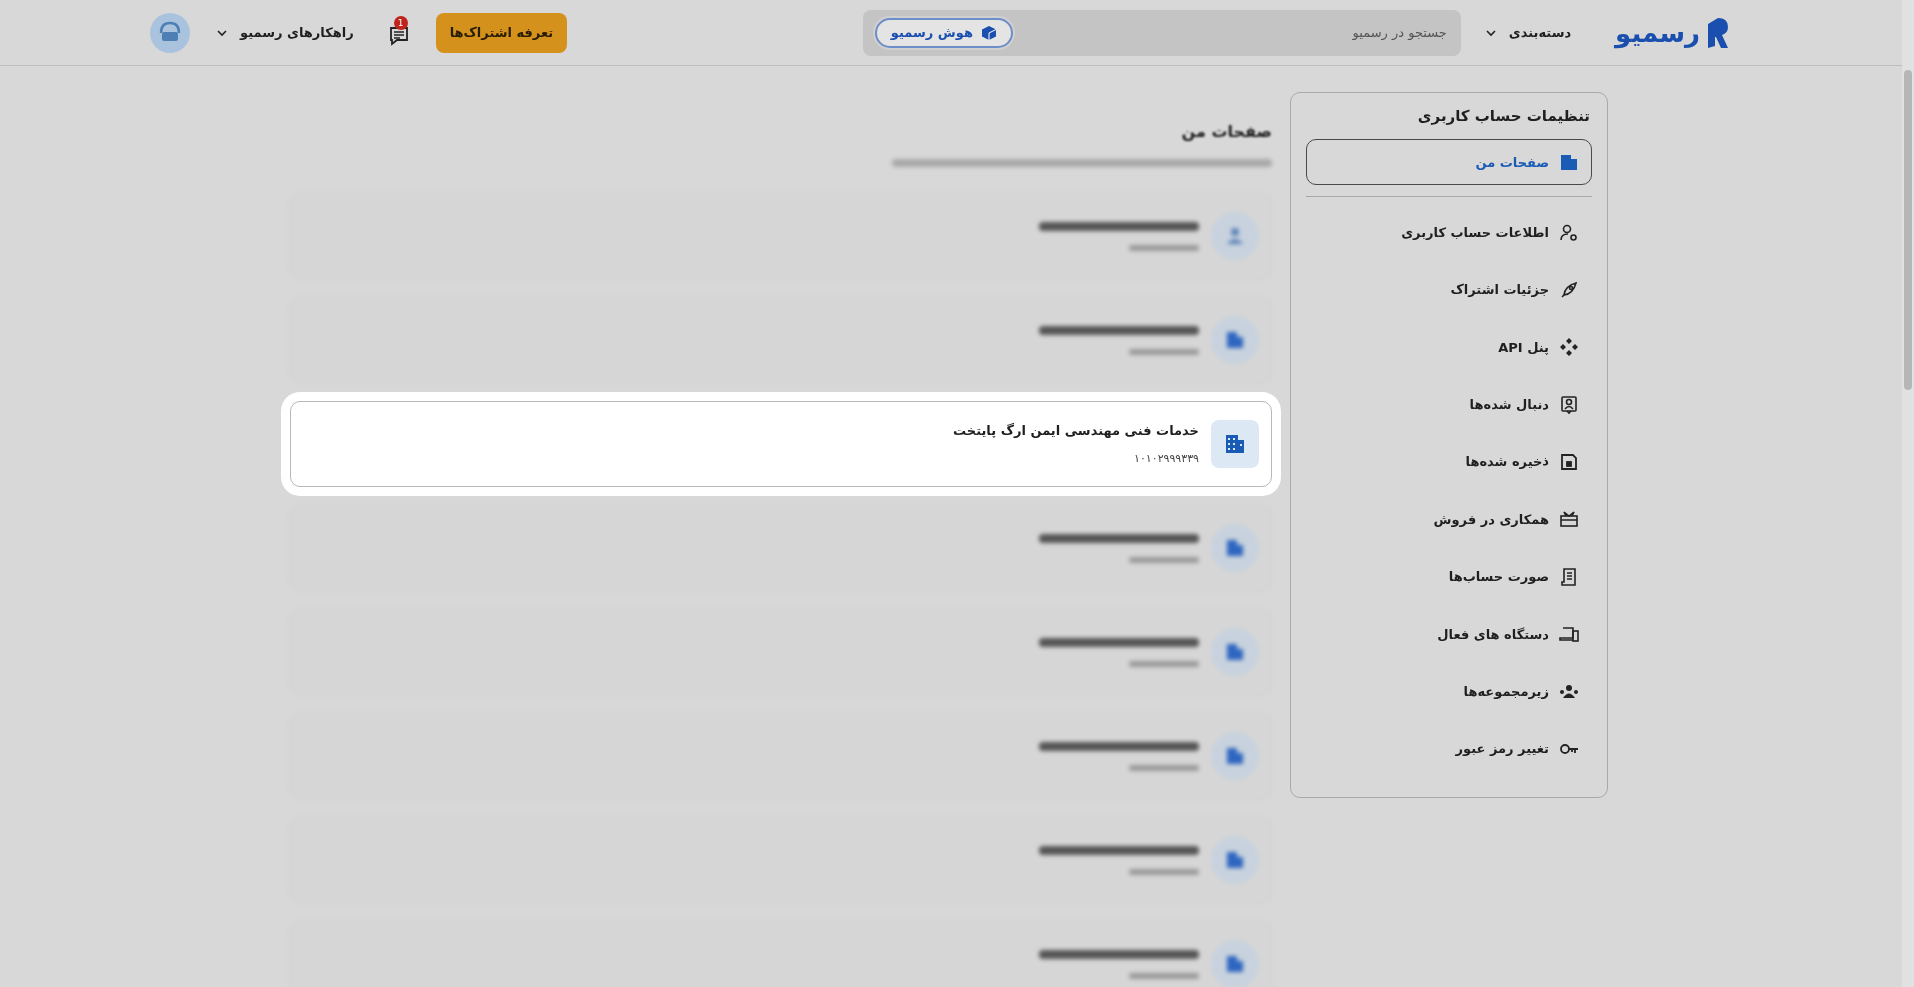 The height and width of the screenshot is (987, 1914). What do you see at coordinates (398, 36) in the screenshot?
I see `chat-icon` at bounding box center [398, 36].